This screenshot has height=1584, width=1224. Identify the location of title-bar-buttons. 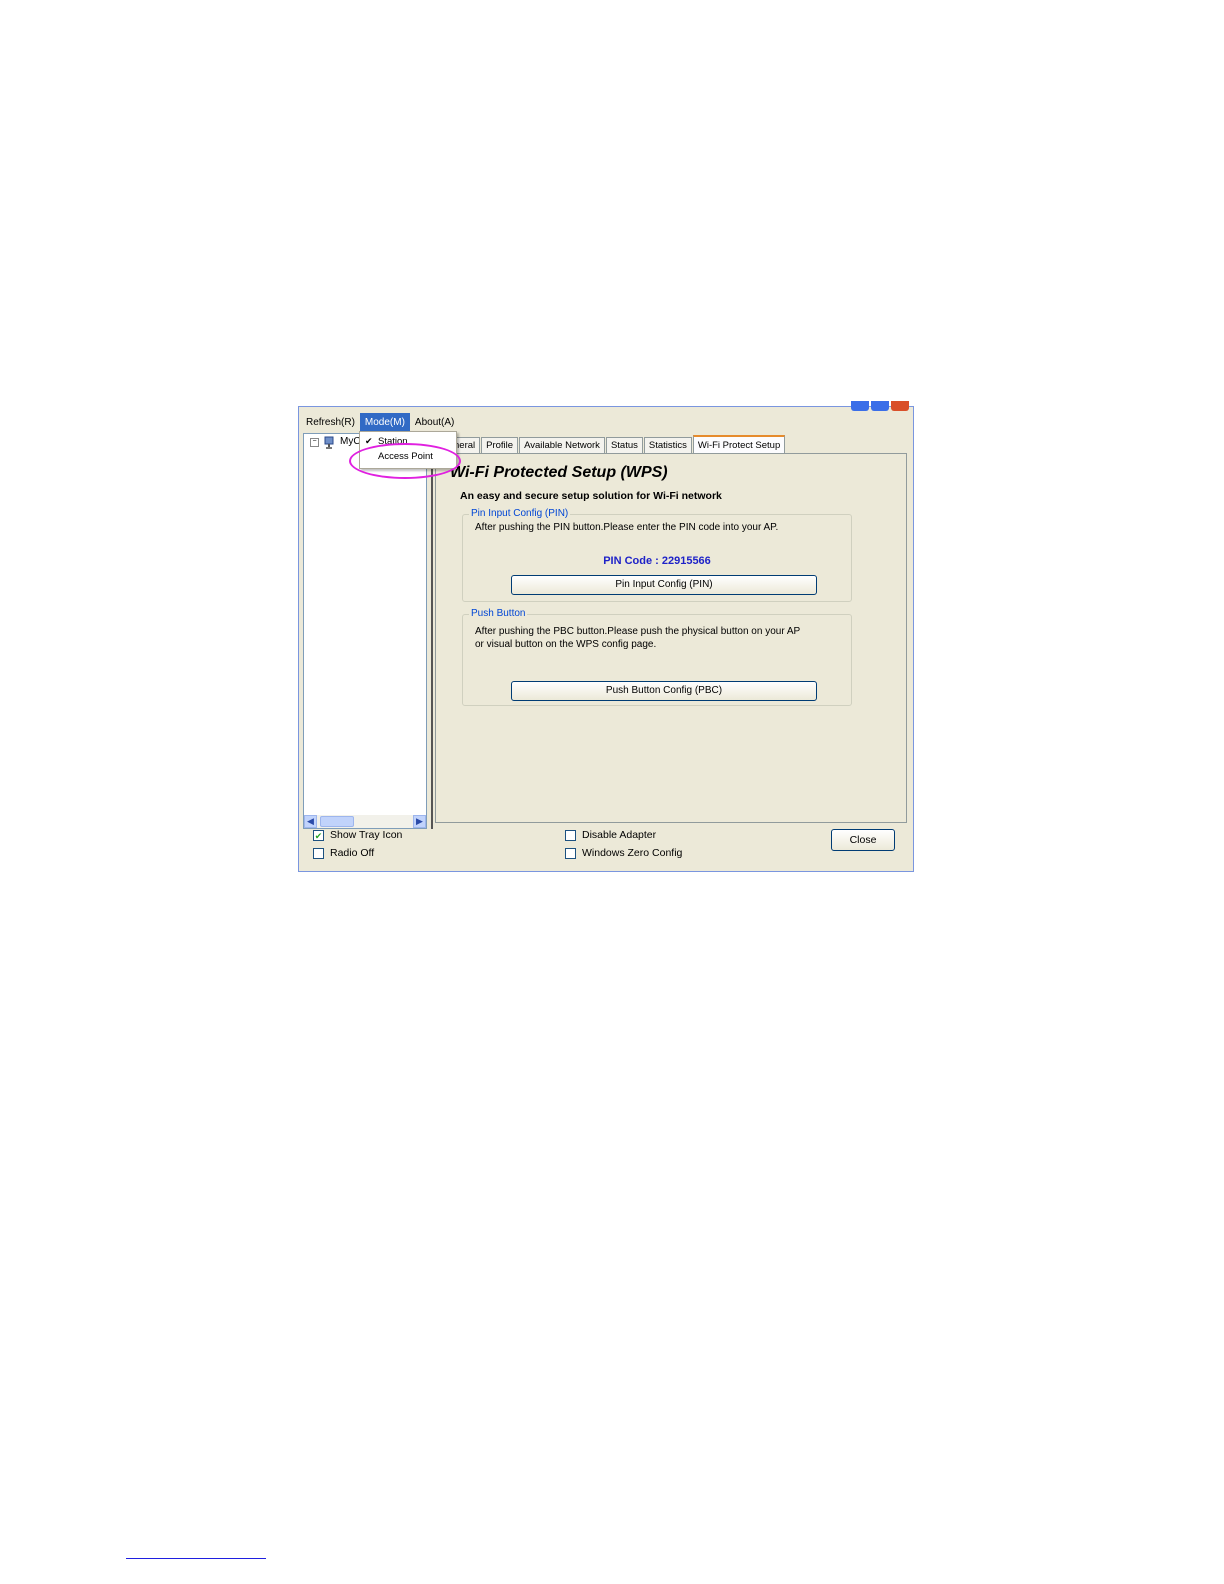
(880, 406).